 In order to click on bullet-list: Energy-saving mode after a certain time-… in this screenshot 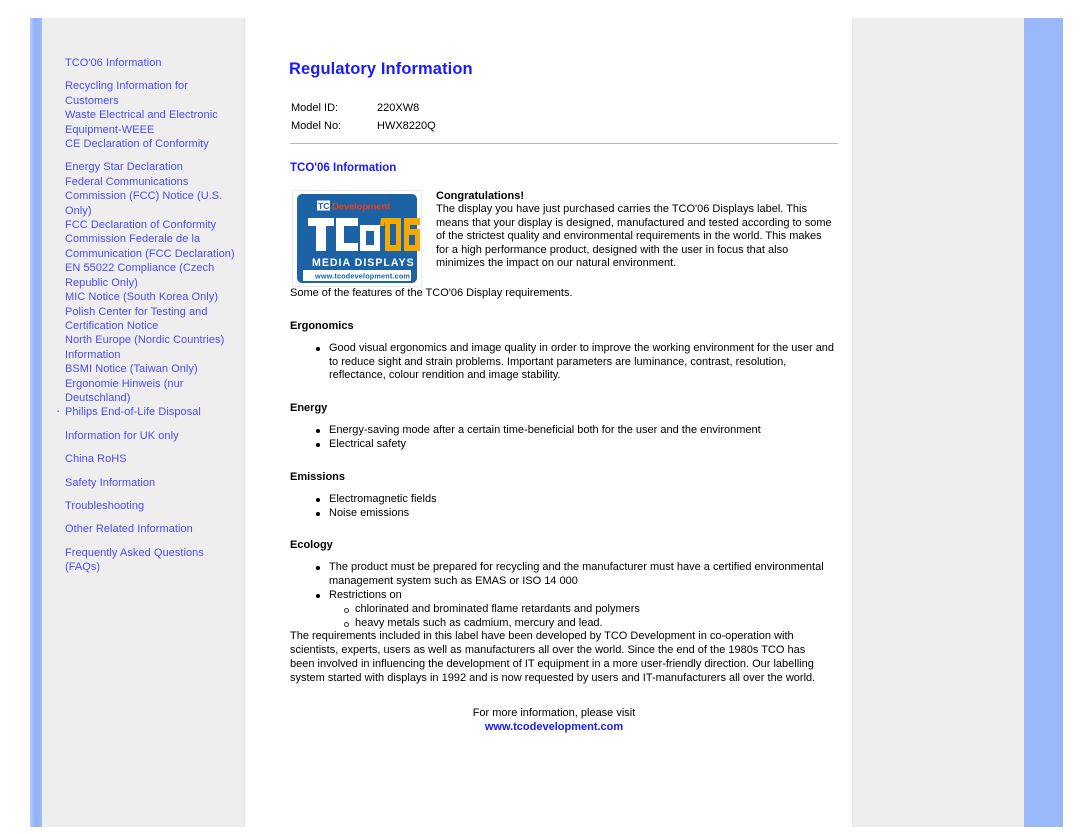, I will do `click(565, 438)`.